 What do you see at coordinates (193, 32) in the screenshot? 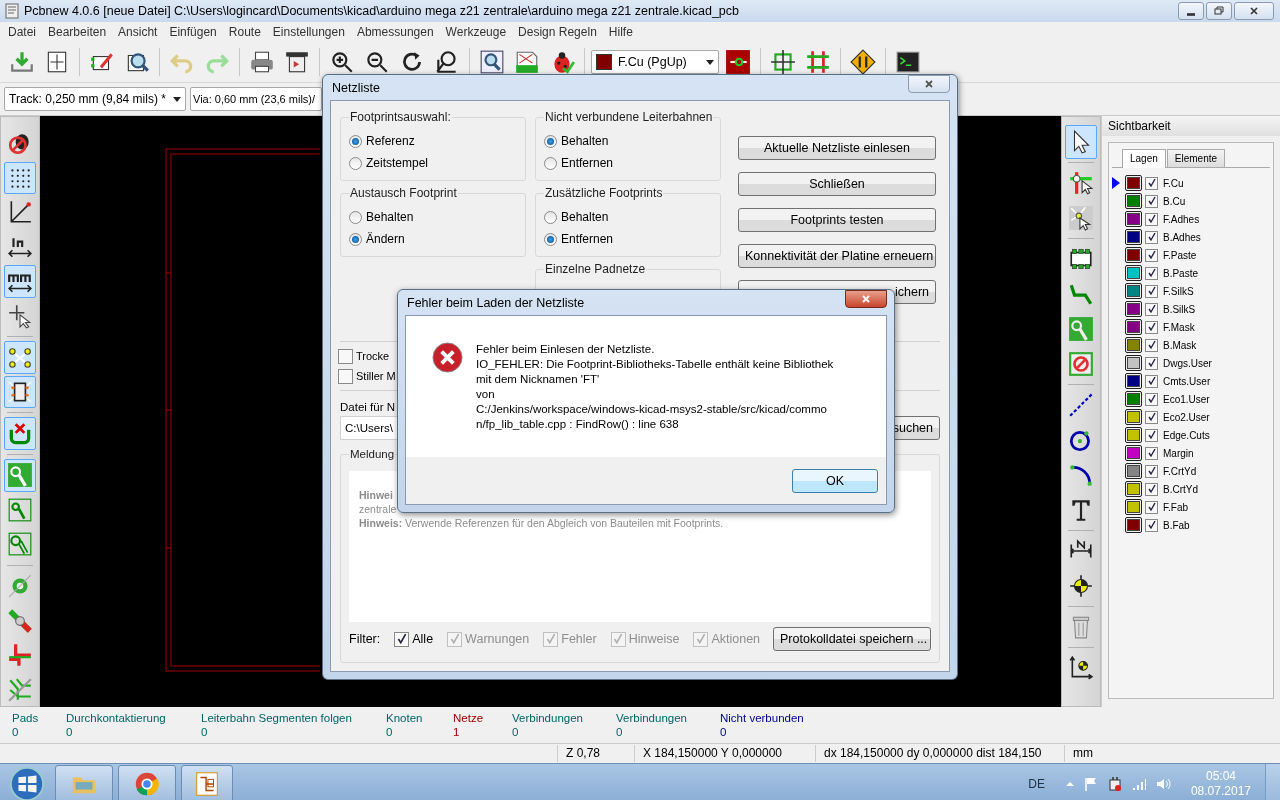
I see `menu-item: Einfügen` at bounding box center [193, 32].